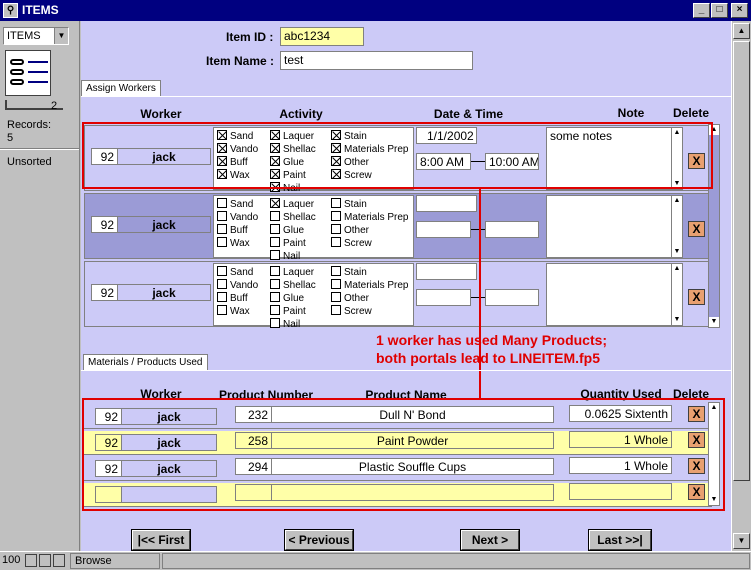 Image resolution: width=751 pixels, height=570 pixels. I want to click on chevron-down-icon: ▼, so click(61, 36).